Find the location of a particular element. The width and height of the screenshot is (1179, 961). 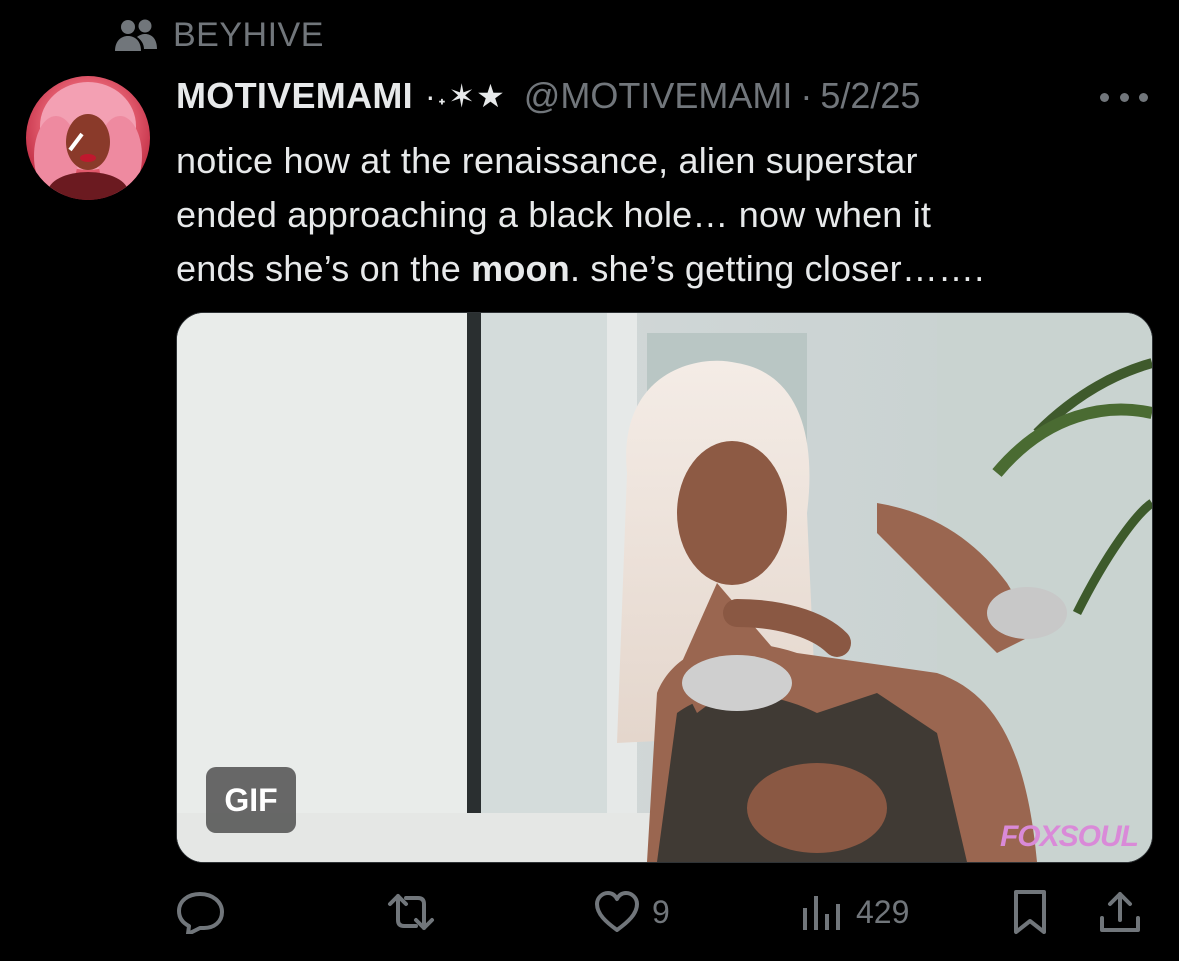

retweet-icon is located at coordinates (411, 912).